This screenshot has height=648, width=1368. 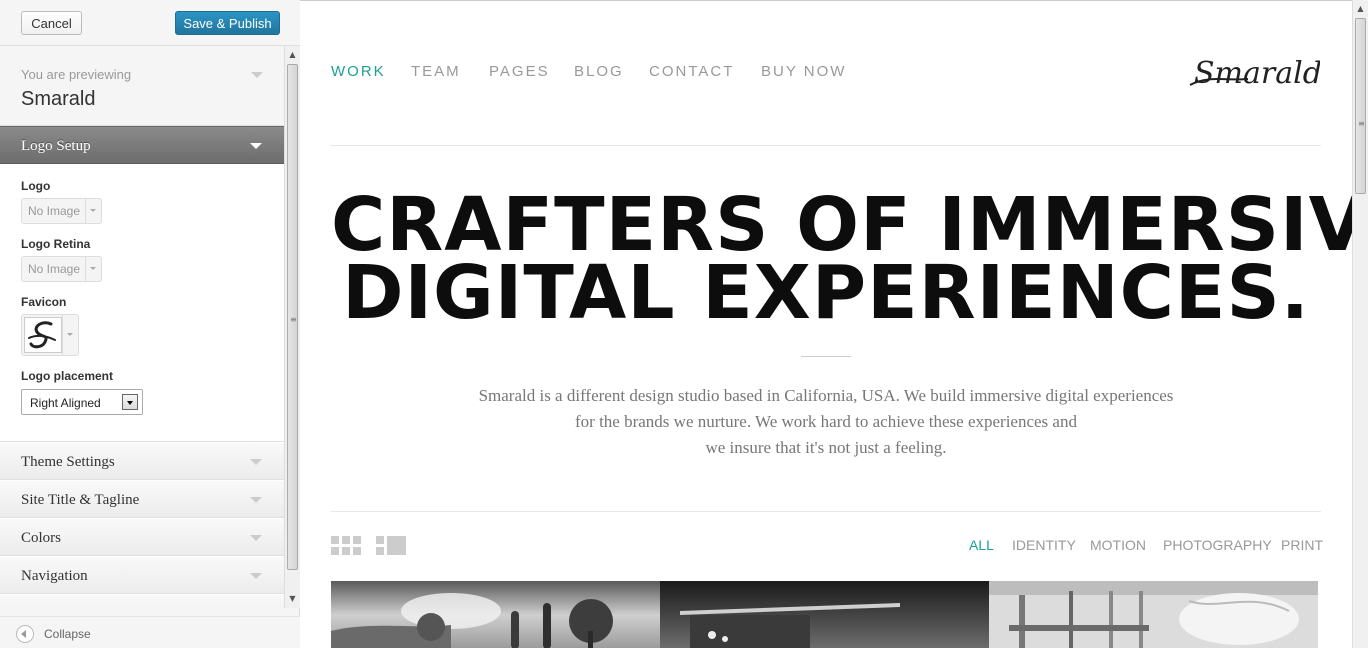 I want to click on select-arrow-button, so click(x=130, y=402).